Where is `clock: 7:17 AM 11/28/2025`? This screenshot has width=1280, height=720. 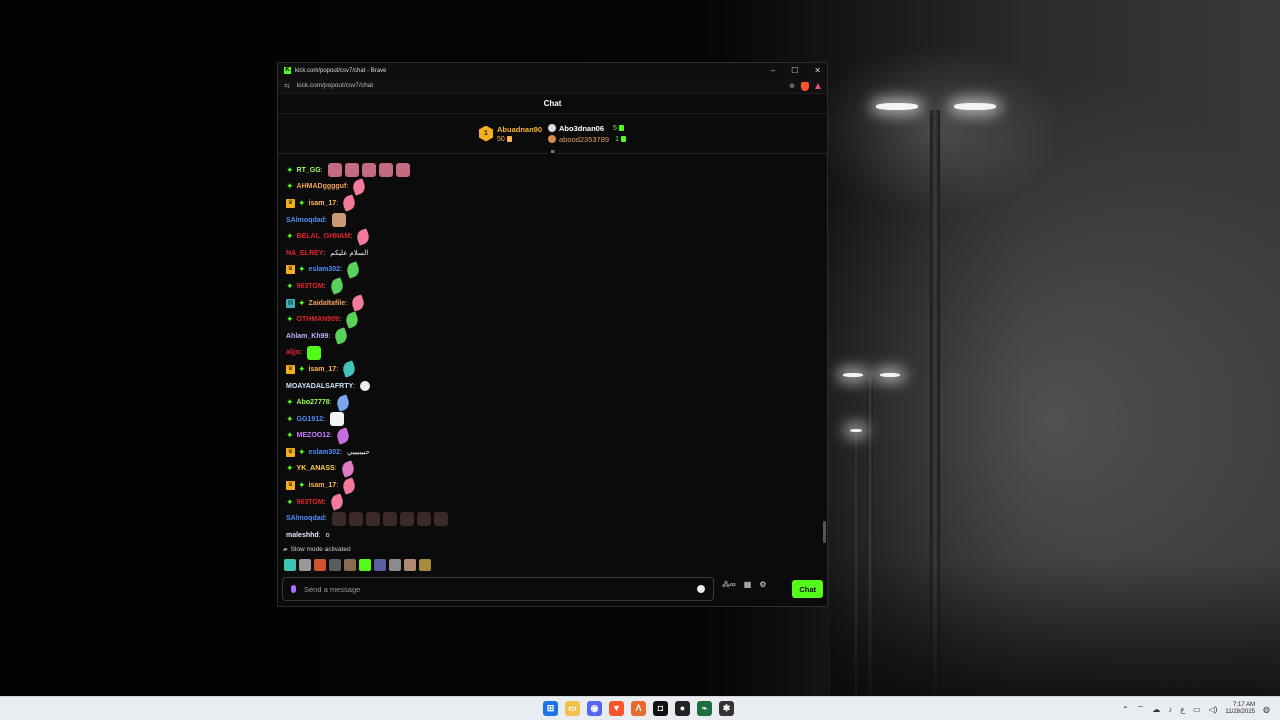
clock: 7:17 AM 11/28/2025 is located at coordinates (1240, 709).